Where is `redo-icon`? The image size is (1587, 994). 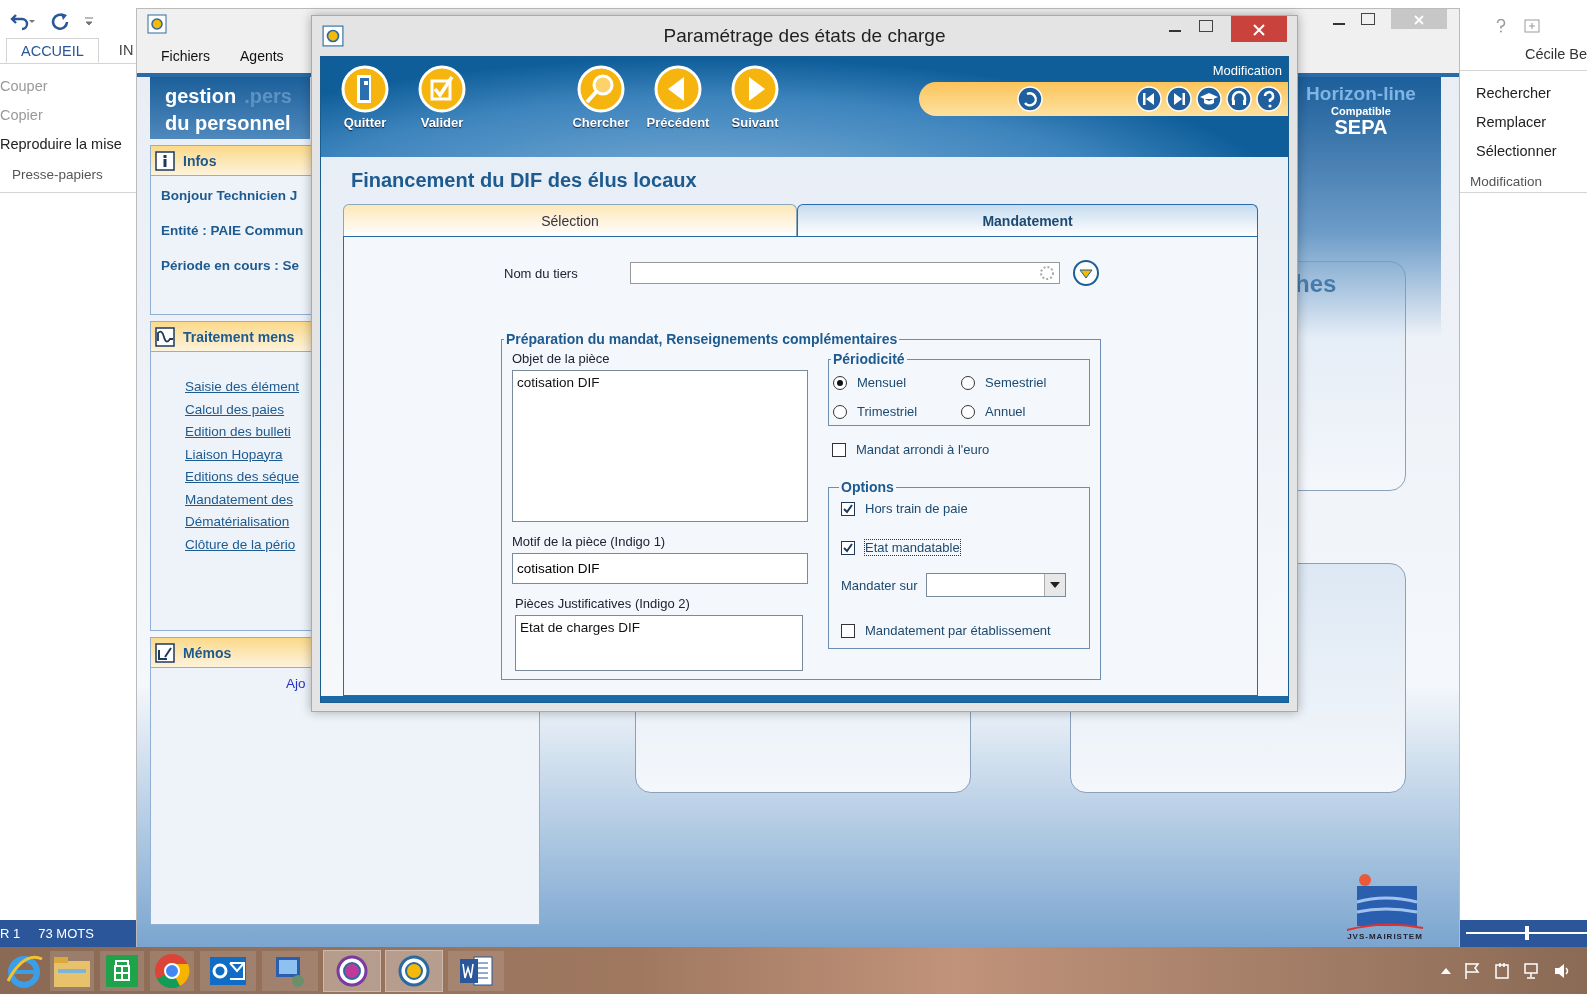
redo-icon is located at coordinates (60, 21).